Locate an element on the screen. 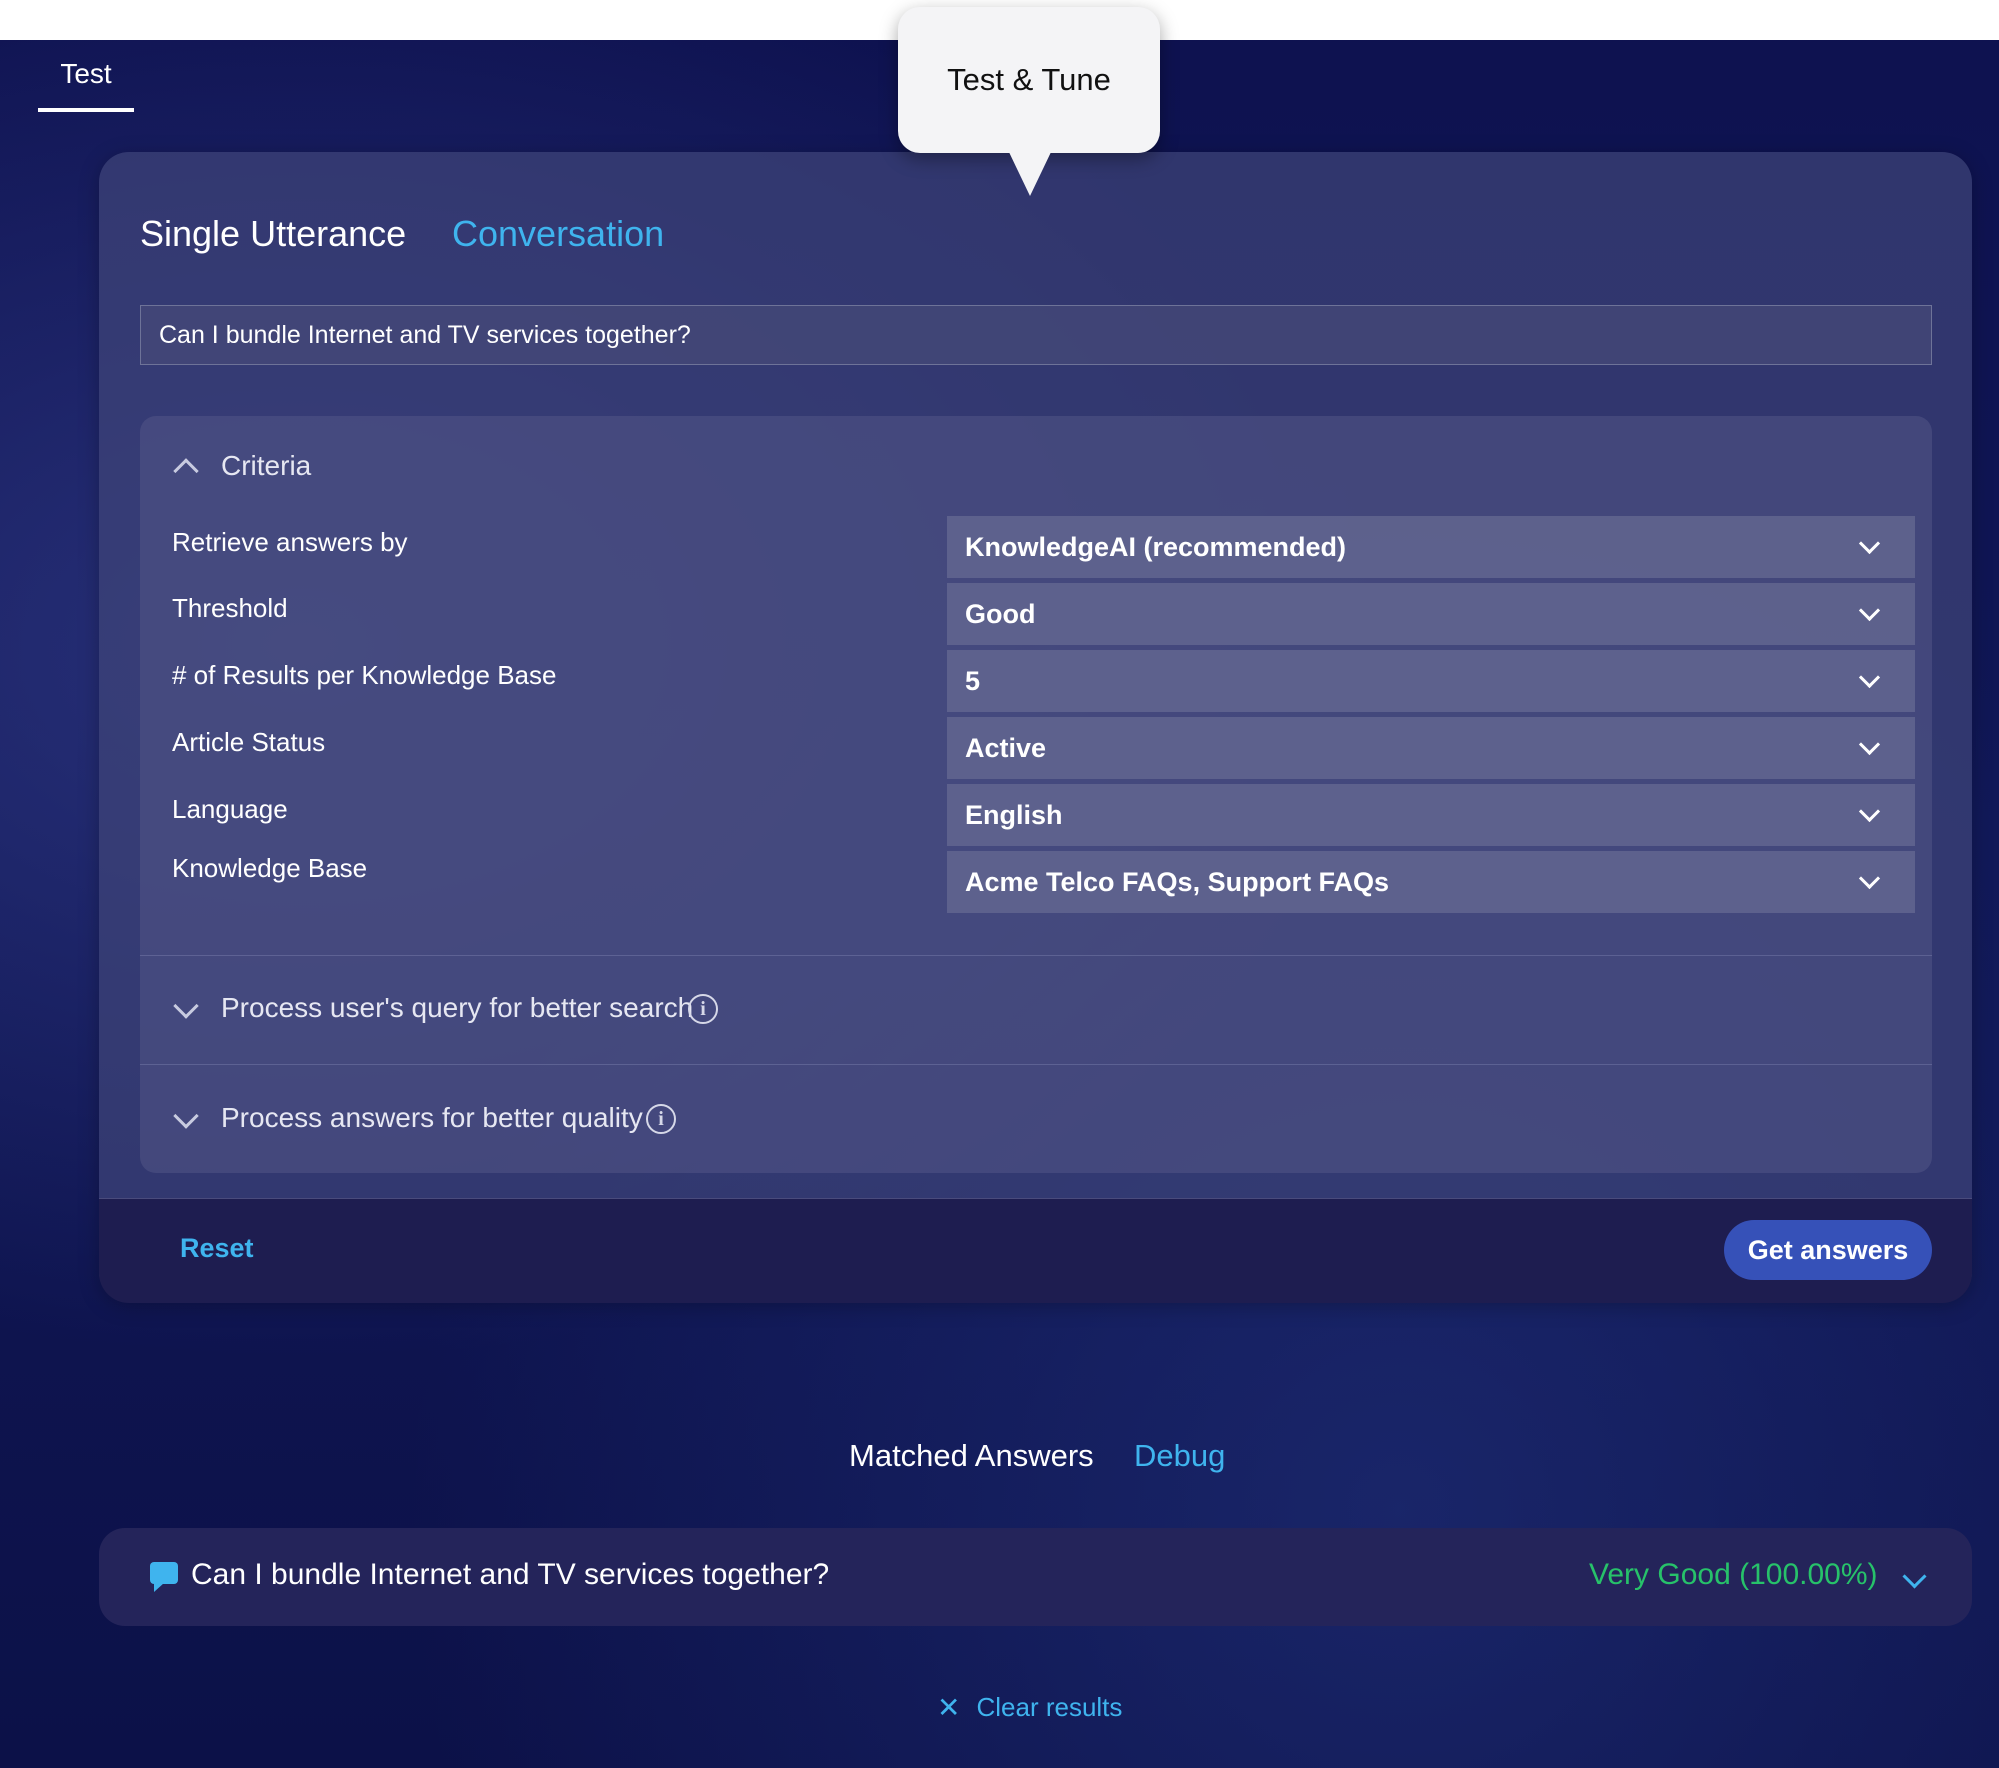 The width and height of the screenshot is (1999, 1768). utterance-input is located at coordinates (1036, 335).